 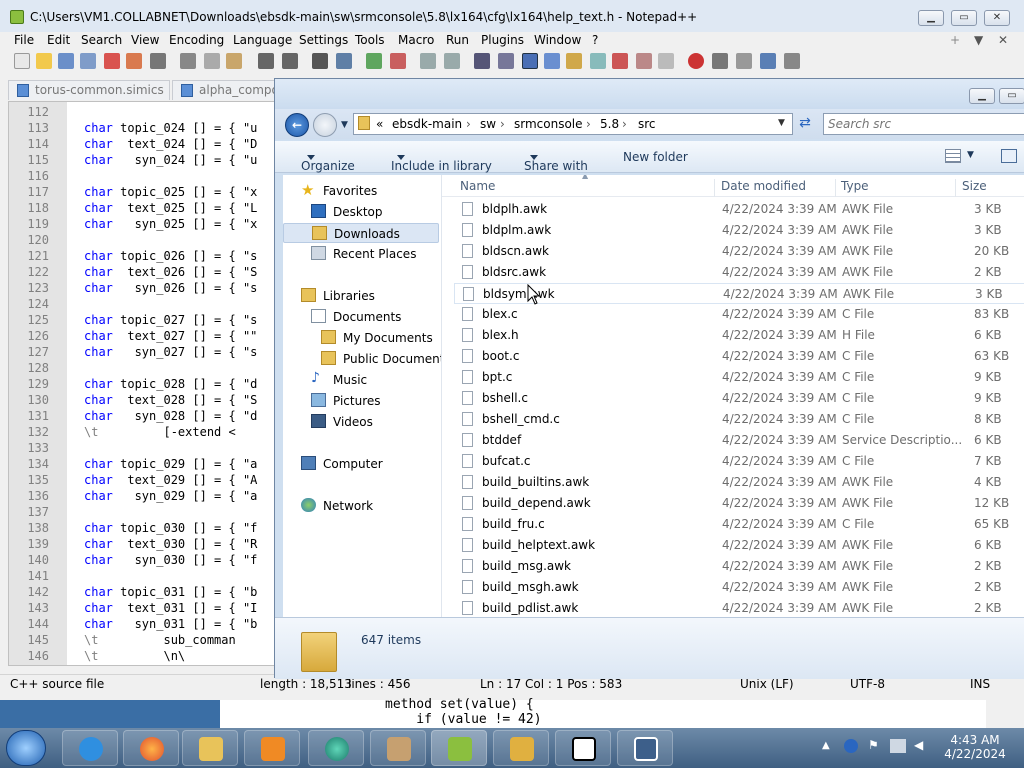 What do you see at coordinates (552, 61) in the screenshot?
I see `udl-icon` at bounding box center [552, 61].